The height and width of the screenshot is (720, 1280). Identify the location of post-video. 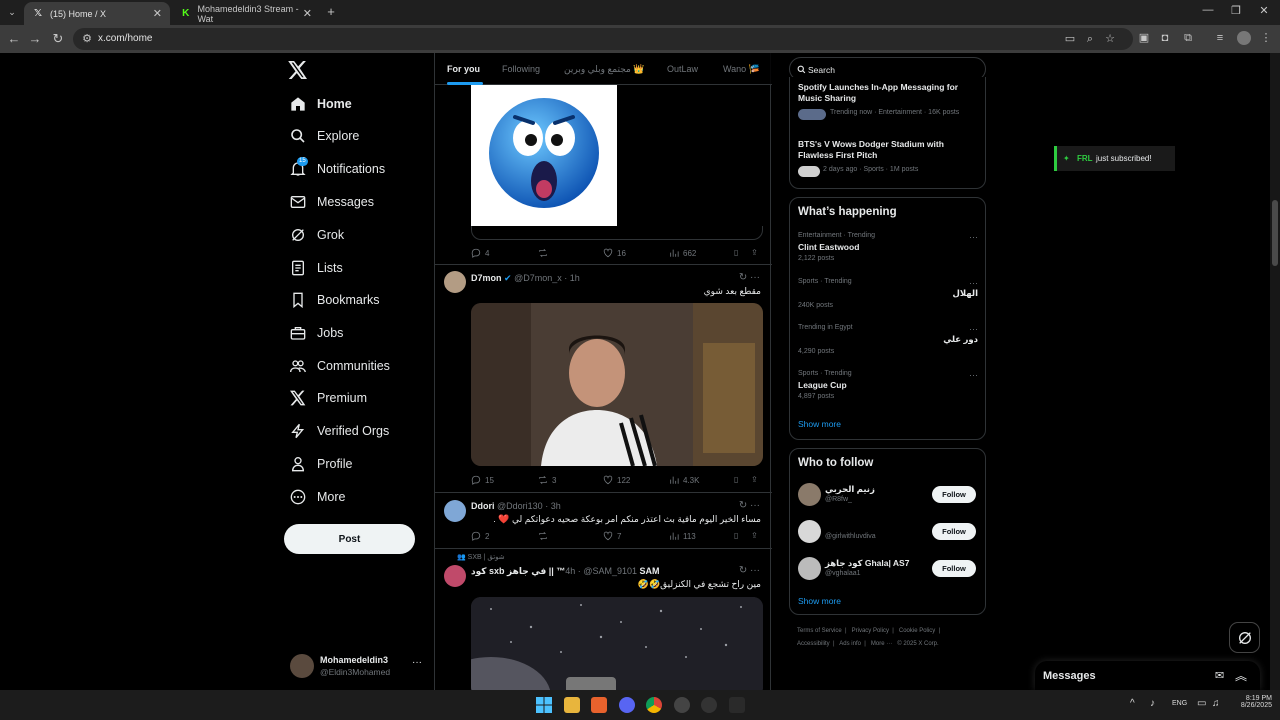
(617, 384).